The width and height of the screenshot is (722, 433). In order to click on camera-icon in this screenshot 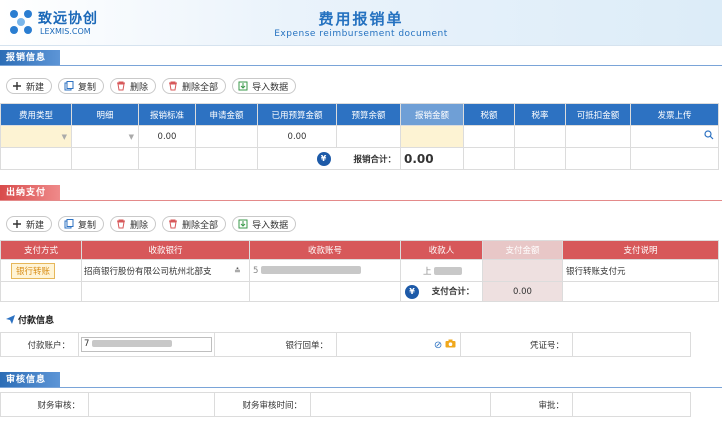, I will do `click(450, 345)`.